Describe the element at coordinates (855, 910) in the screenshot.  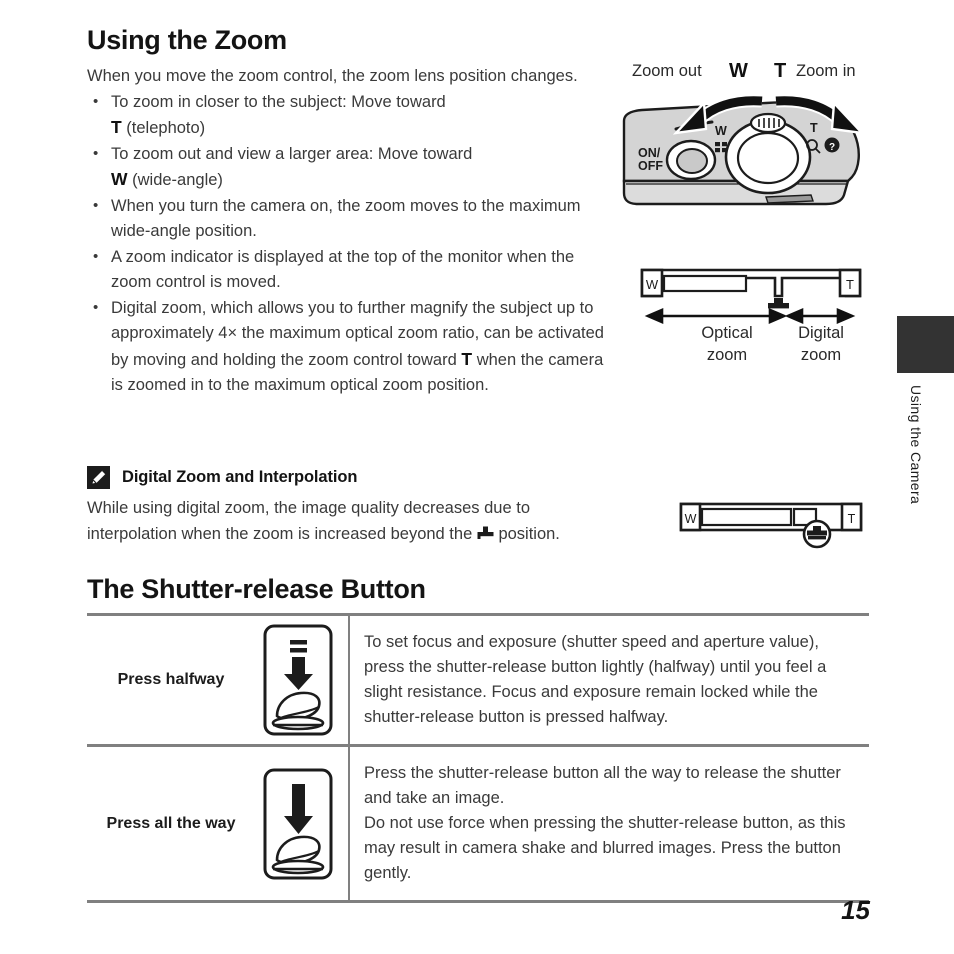
I see `page-number: 15` at that location.